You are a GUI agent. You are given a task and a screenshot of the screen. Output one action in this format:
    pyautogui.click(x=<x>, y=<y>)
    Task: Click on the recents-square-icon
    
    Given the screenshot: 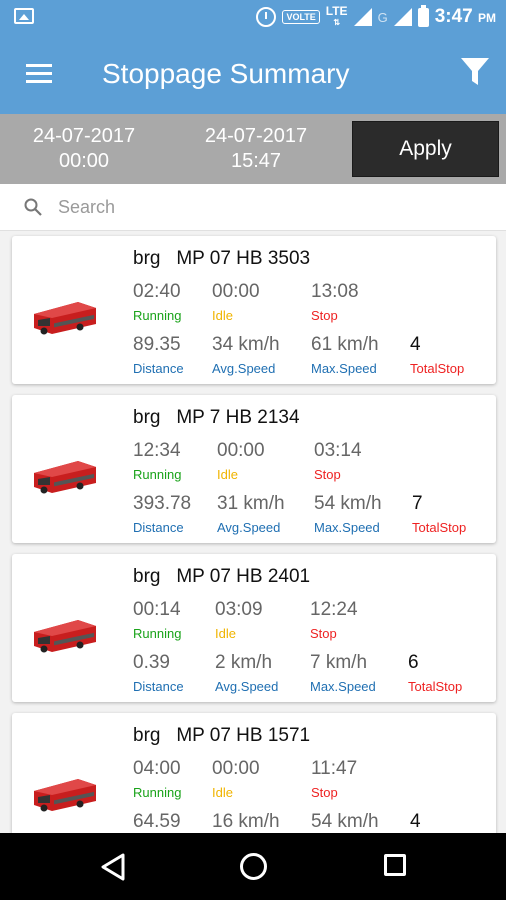 What is the action you would take?
    pyautogui.click(x=395, y=865)
    